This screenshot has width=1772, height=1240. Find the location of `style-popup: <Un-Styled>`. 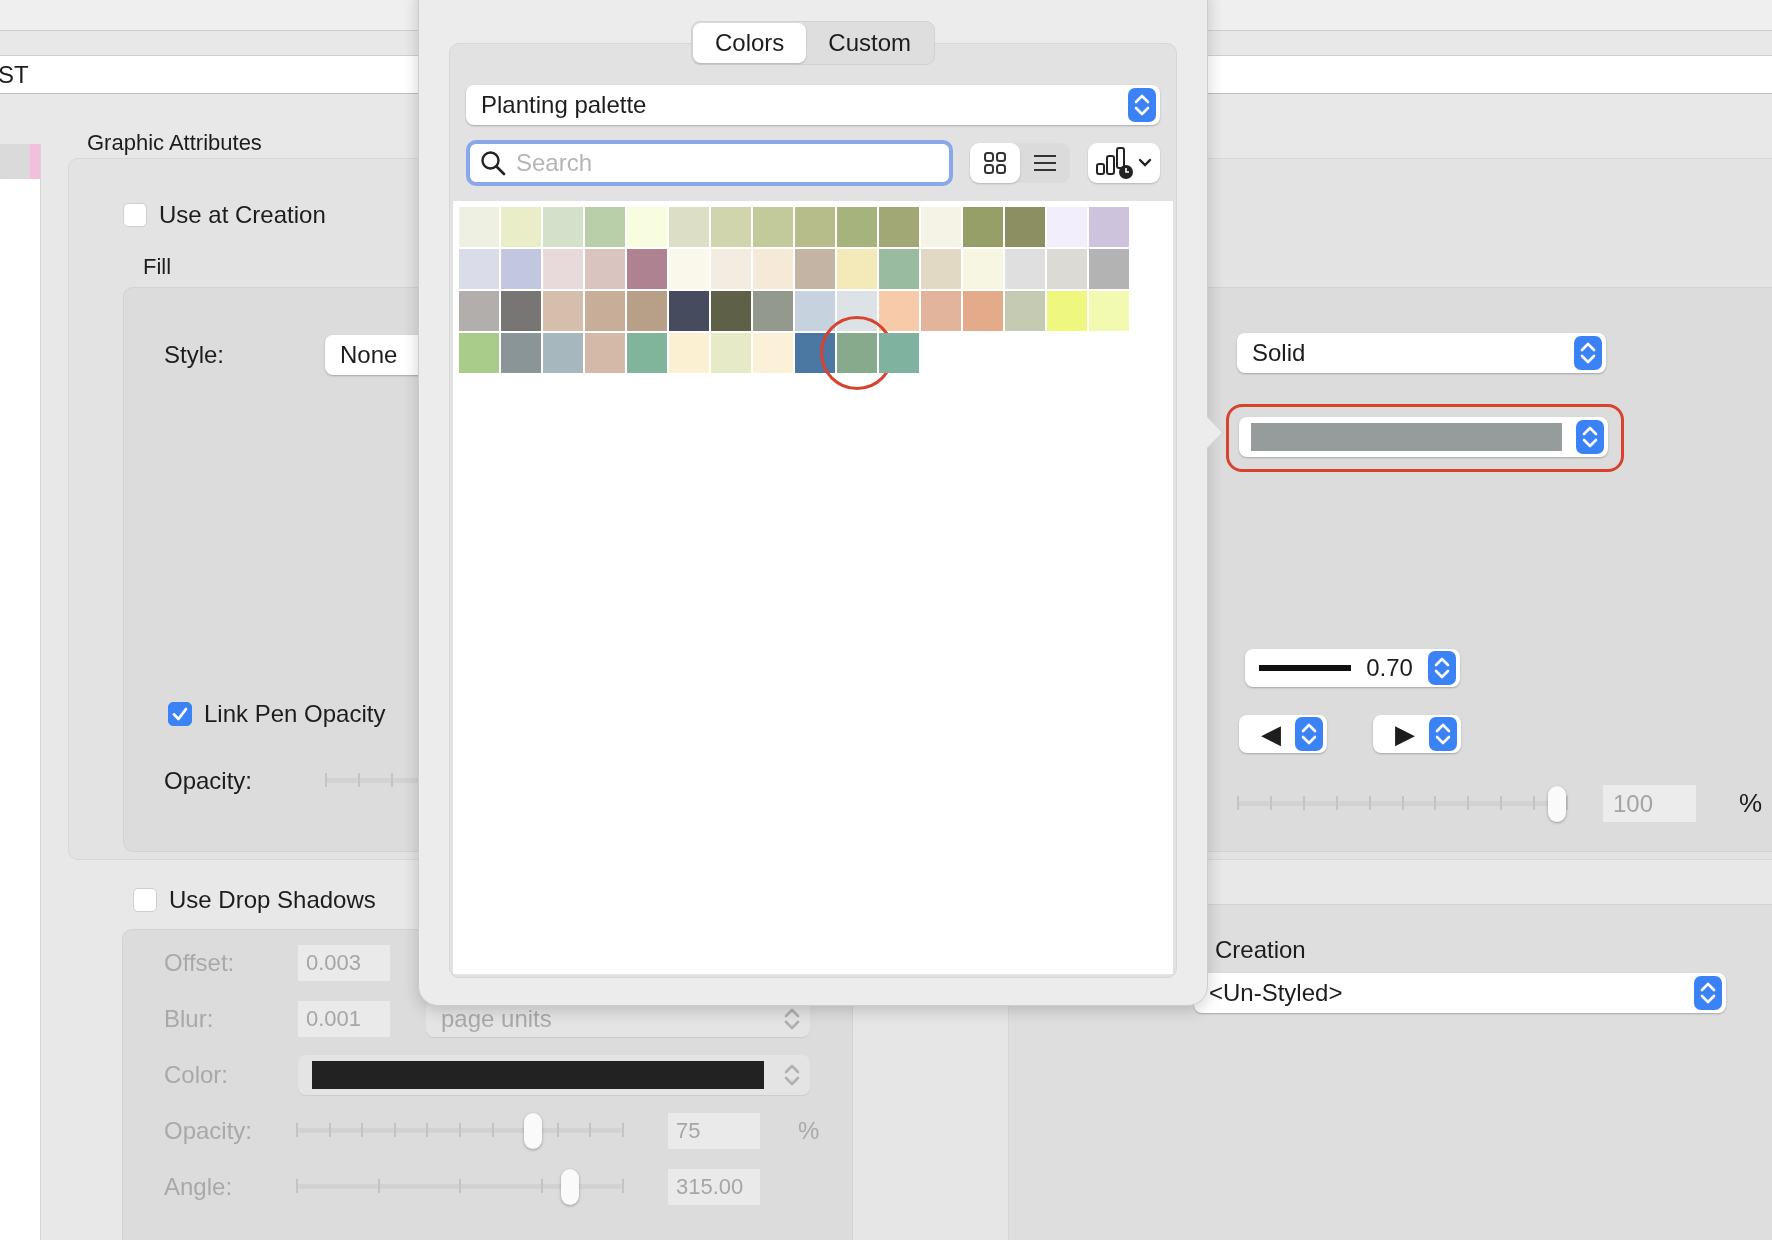

style-popup: <Un-Styled> is located at coordinates (1460, 993).